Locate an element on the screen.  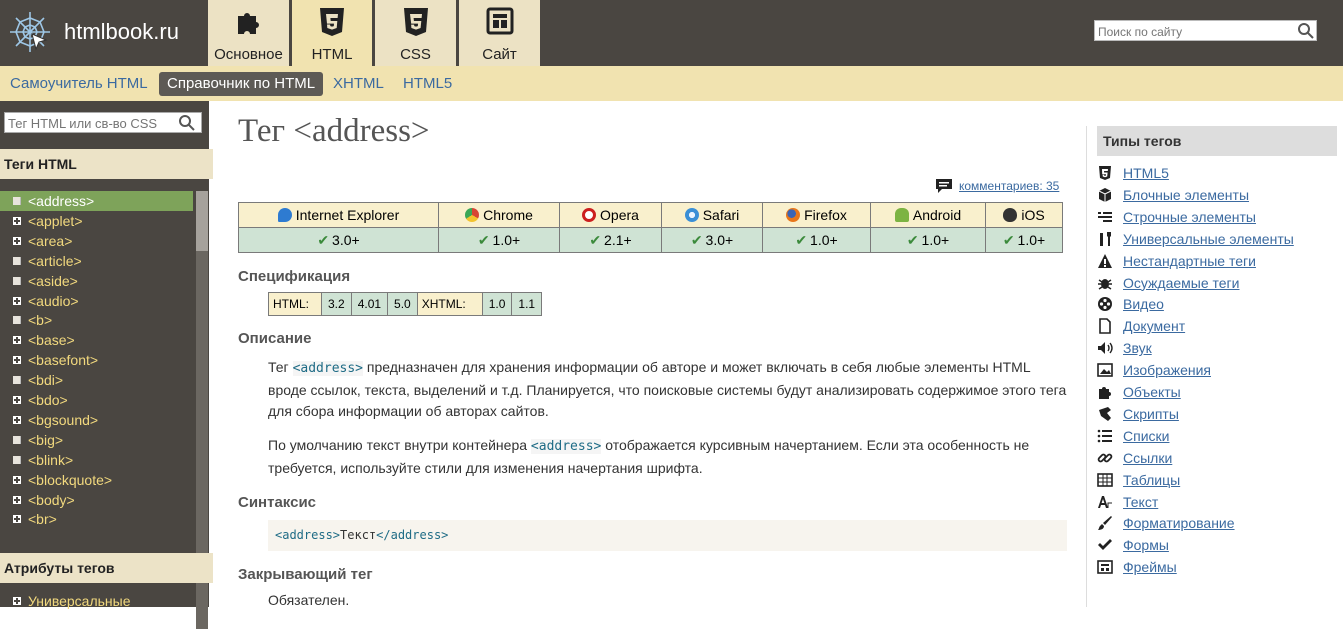
comments-count: комментариев: 35 is located at coordinates (1009, 186).